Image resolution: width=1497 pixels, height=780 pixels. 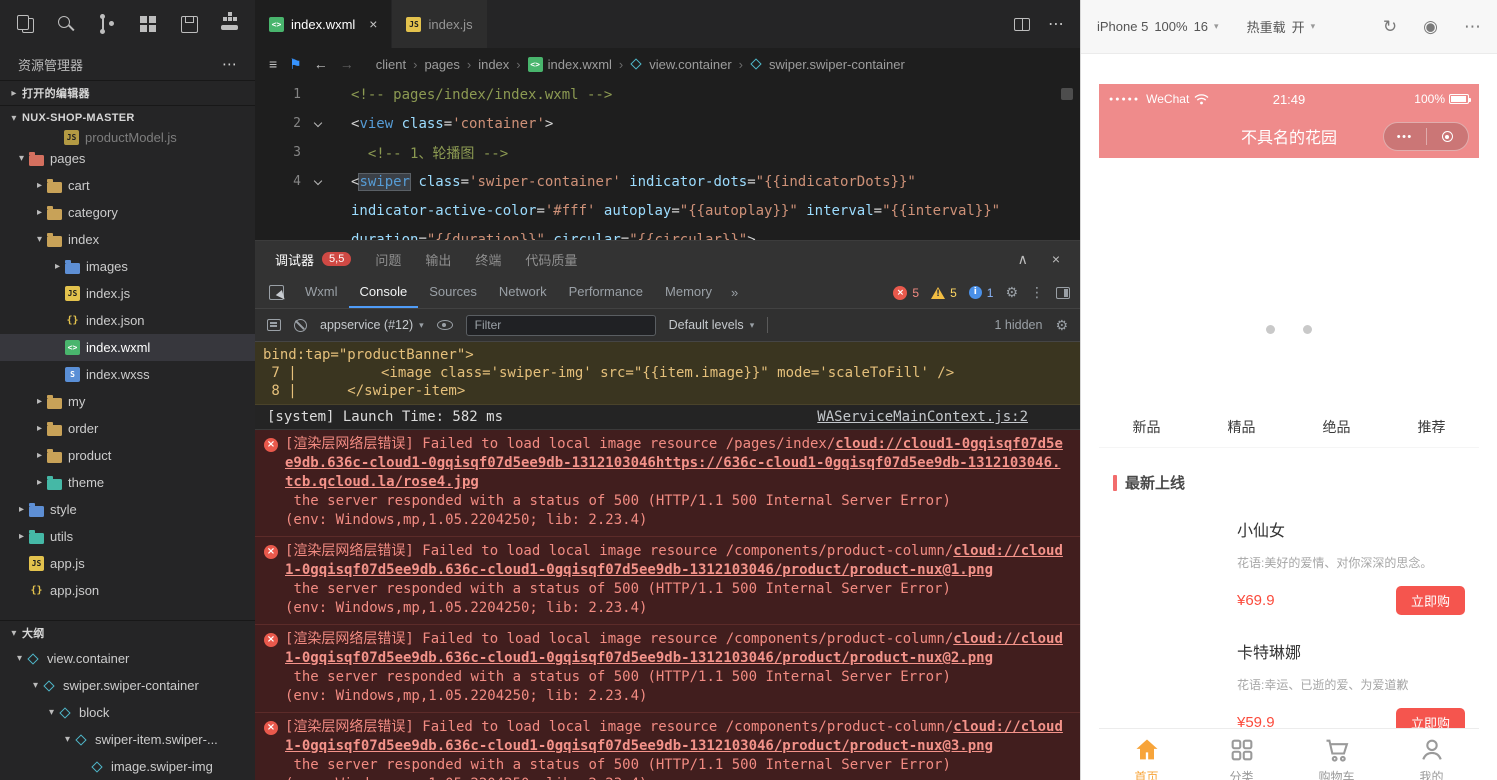 I want to click on category-tab-精品: 精品, so click(x=1241, y=427).